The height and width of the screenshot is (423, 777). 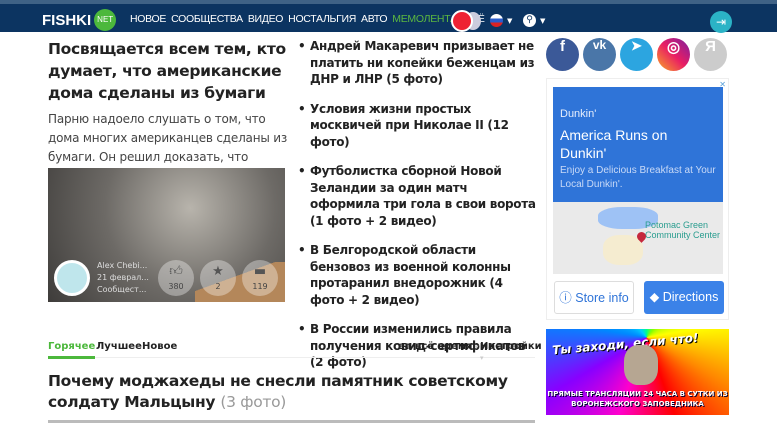 I want to click on ad-map: Potomac Green Community Center, so click(x=638, y=238).